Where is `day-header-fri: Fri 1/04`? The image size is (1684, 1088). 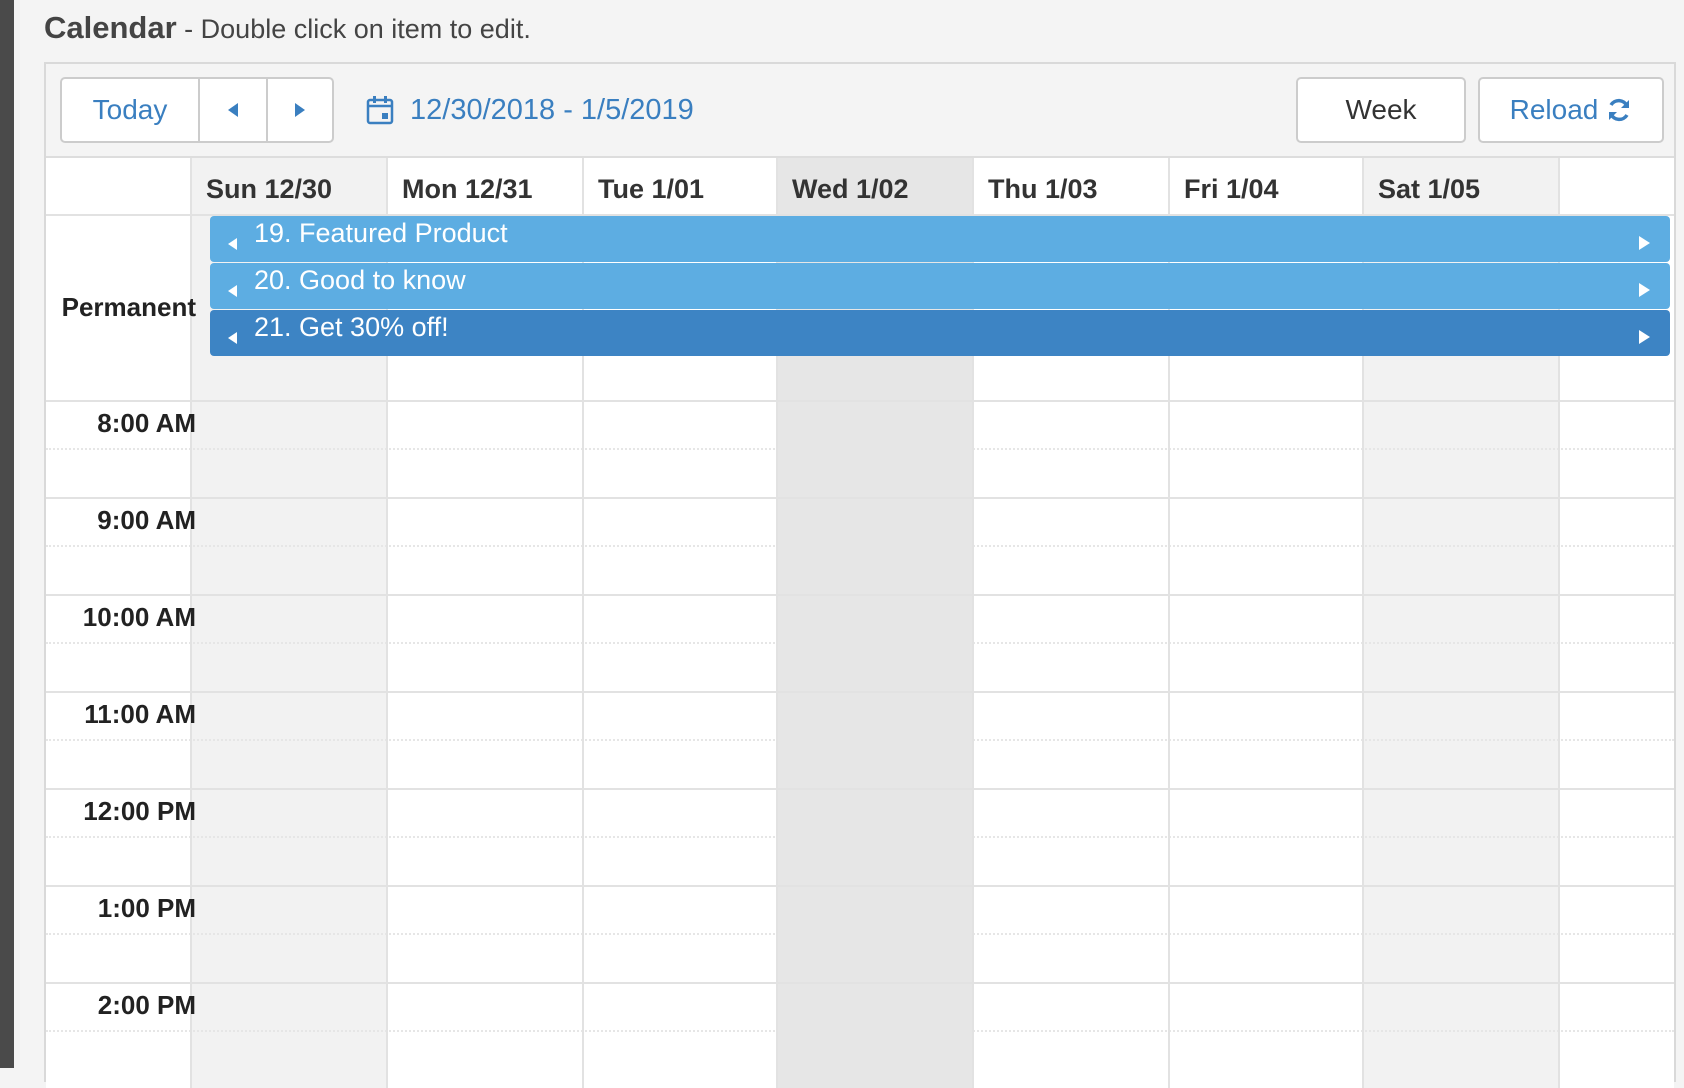
day-header-fri: Fri 1/04 is located at coordinates (1266, 189).